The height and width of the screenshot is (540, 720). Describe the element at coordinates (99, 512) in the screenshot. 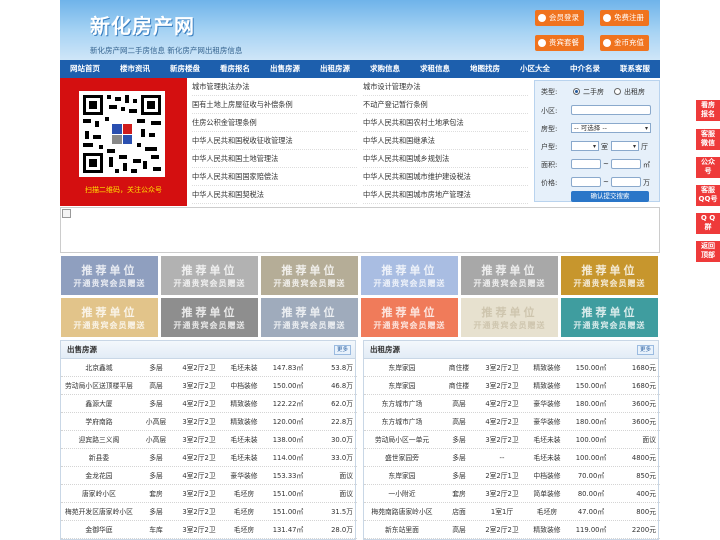

I see `listing-name: 梅苑开发区唐家岭小区` at that location.